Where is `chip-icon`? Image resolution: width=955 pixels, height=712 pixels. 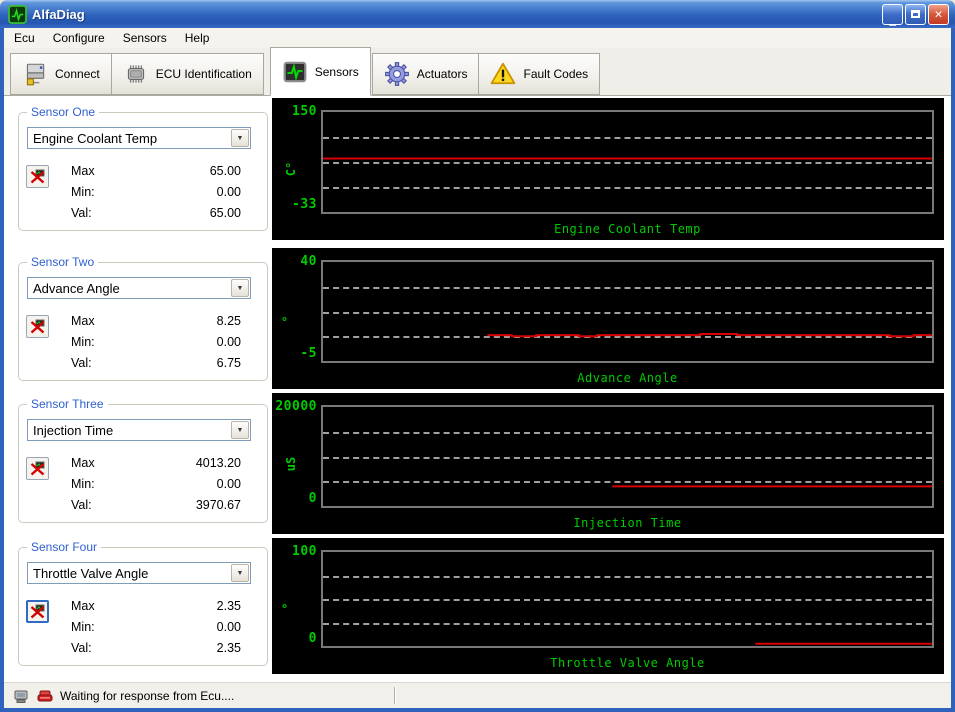
chip-icon is located at coordinates (135, 74).